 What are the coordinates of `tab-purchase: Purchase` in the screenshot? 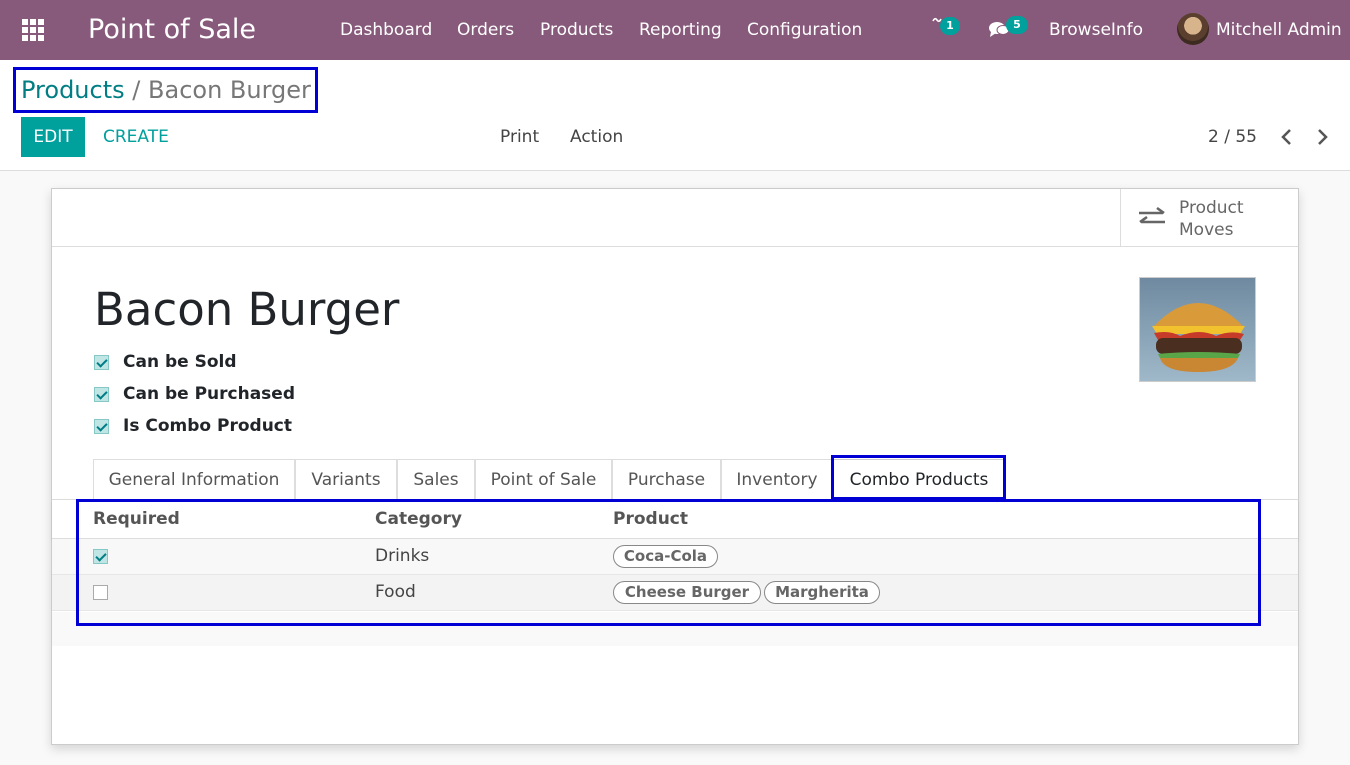 It's located at (666, 479).